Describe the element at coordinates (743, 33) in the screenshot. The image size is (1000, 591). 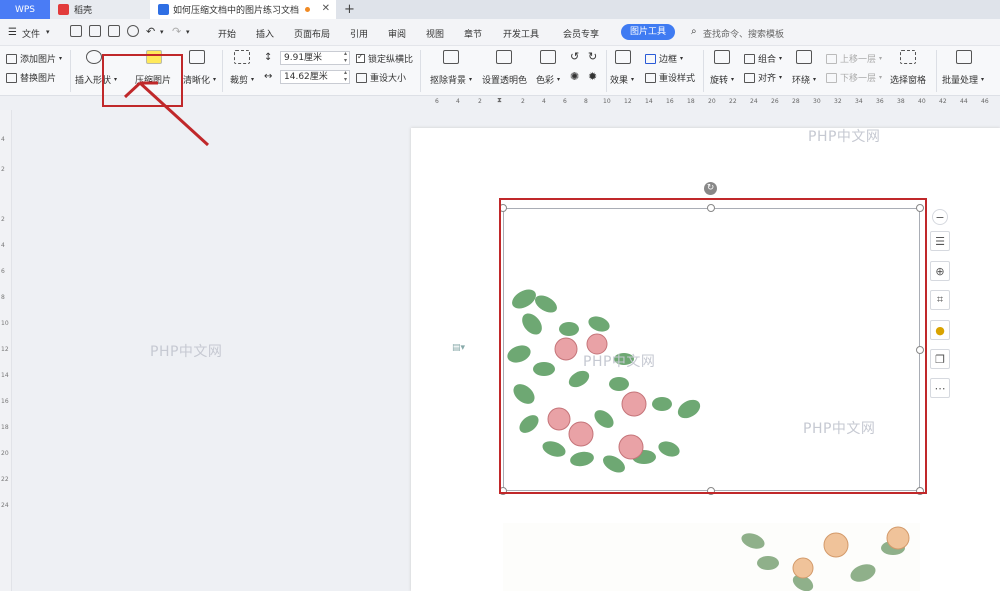
I see `command-search: 查找命令、搜索模板` at that location.